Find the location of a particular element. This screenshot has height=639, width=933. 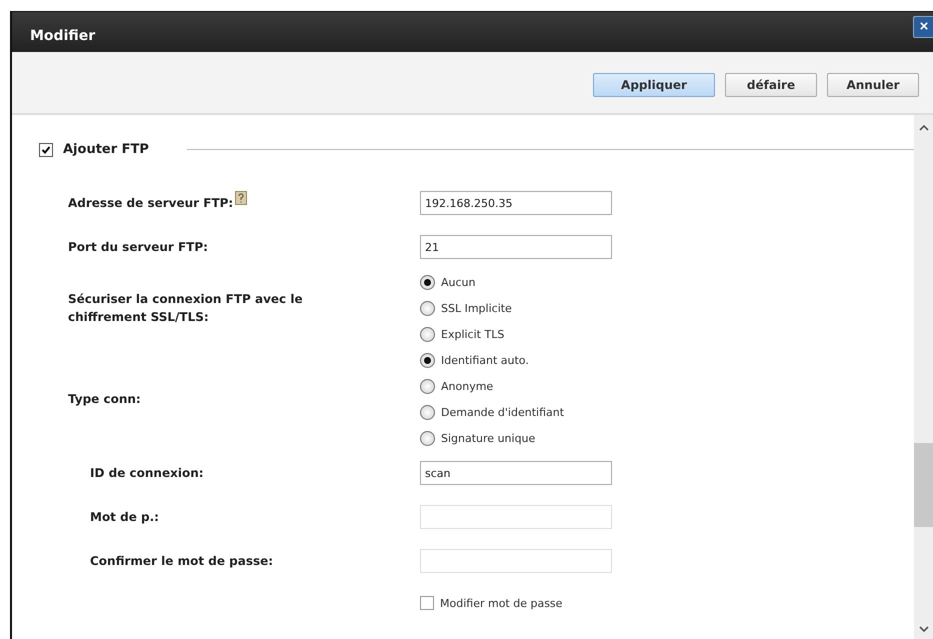

window-title: Modifier is located at coordinates (62, 35).